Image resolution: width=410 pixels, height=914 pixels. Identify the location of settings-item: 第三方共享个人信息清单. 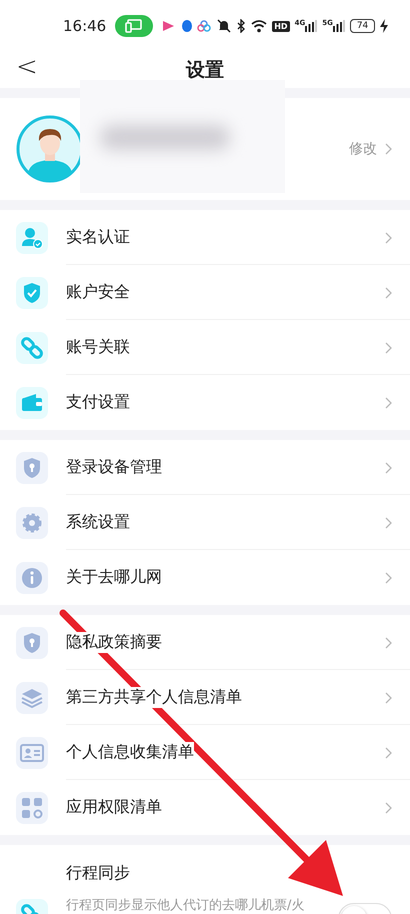
(205, 697).